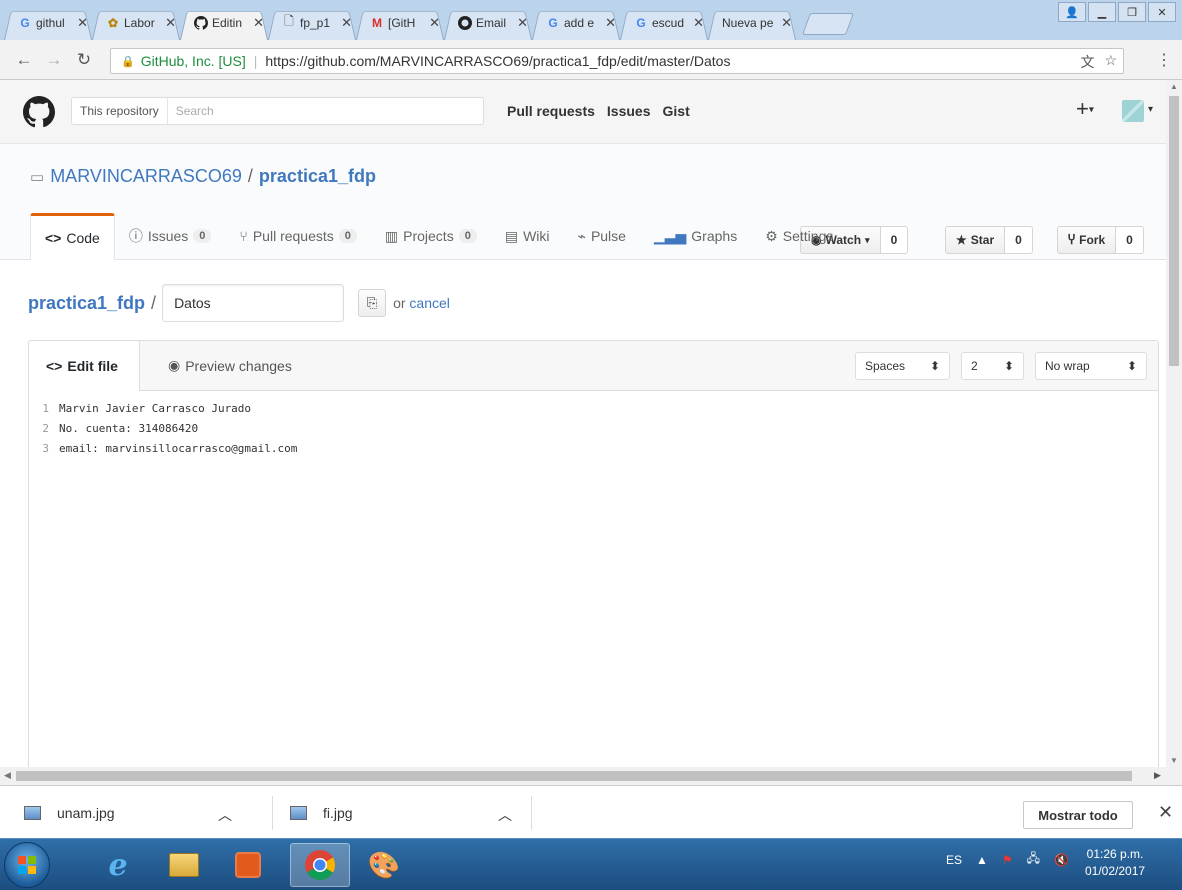 The height and width of the screenshot is (890, 1182). What do you see at coordinates (297, 236) in the screenshot?
I see `tab-pull-requests: ⑂ Pull requests 0` at bounding box center [297, 236].